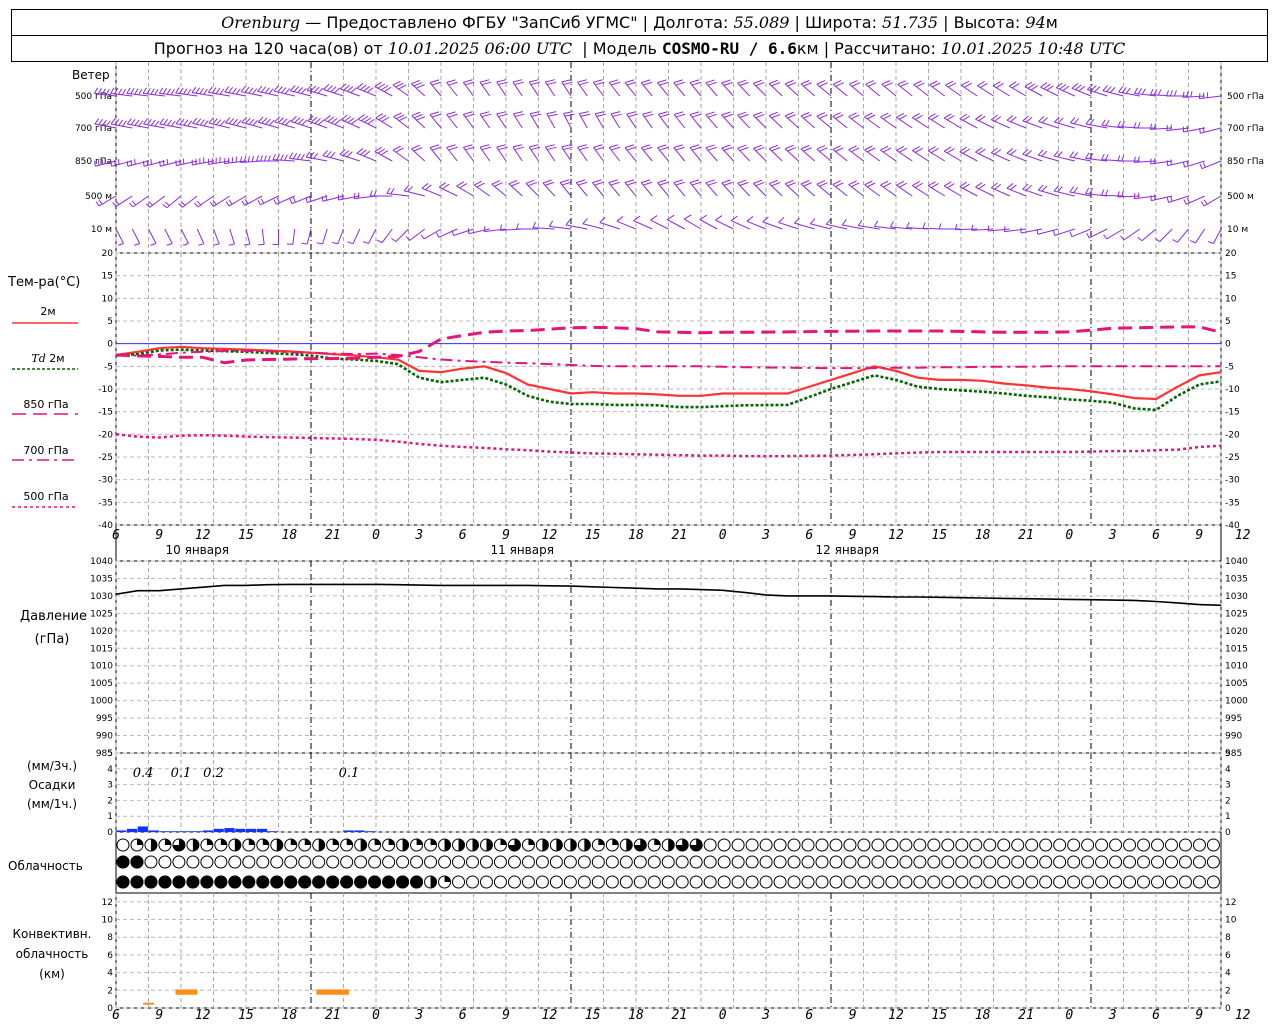 Image resolution: width=1280 pixels, height=1024 pixels. What do you see at coordinates (1026, 1015) in the screenshot?
I see `xtick-bottom: 21` at bounding box center [1026, 1015].